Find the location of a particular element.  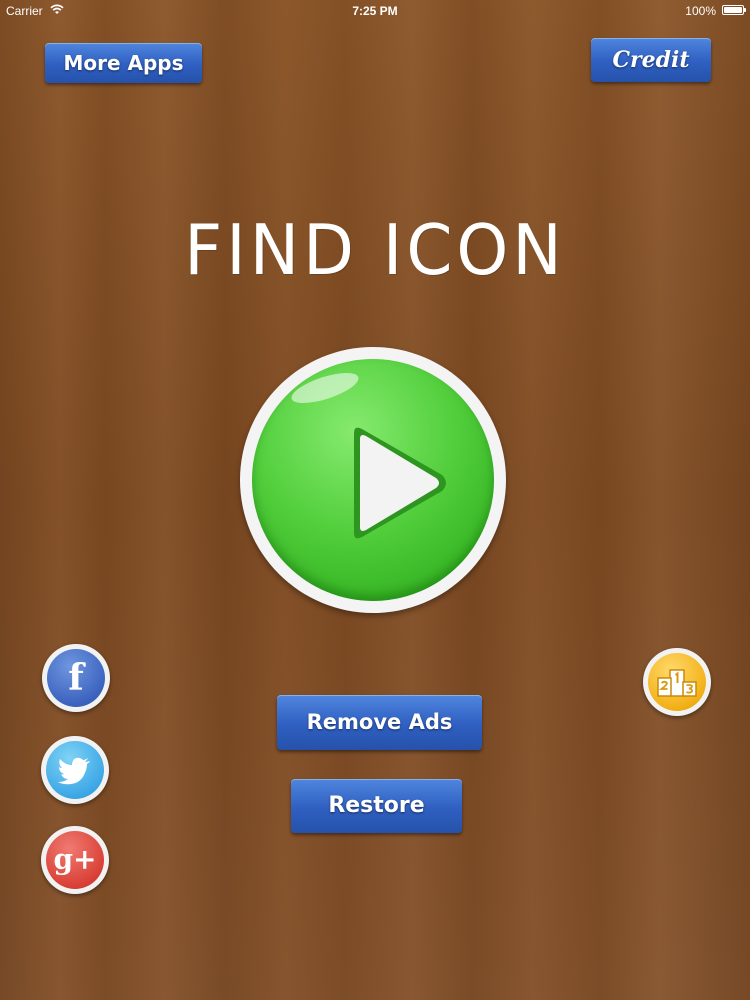

podium-icon is located at coordinates (677, 683).